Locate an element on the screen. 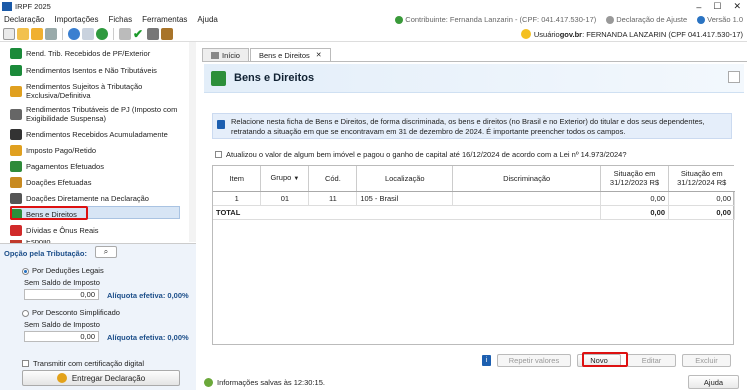 The width and height of the screenshot is (747, 390). col-localizacao: Localização is located at coordinates (405, 179).